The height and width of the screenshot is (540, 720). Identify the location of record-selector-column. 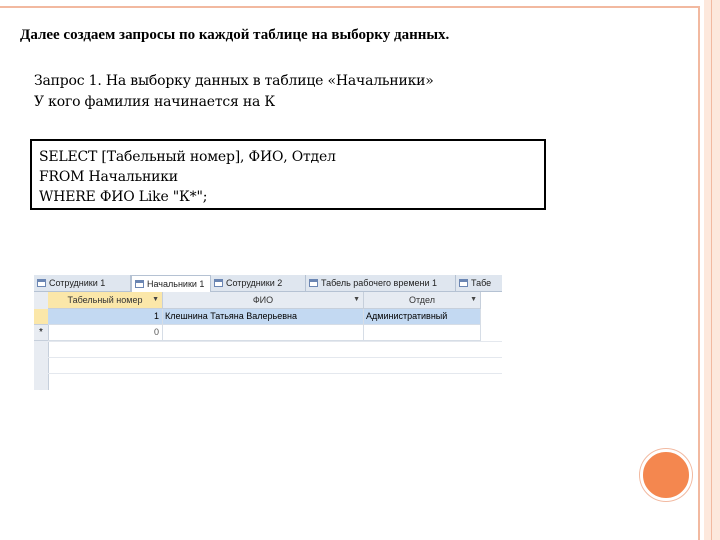
(41, 341).